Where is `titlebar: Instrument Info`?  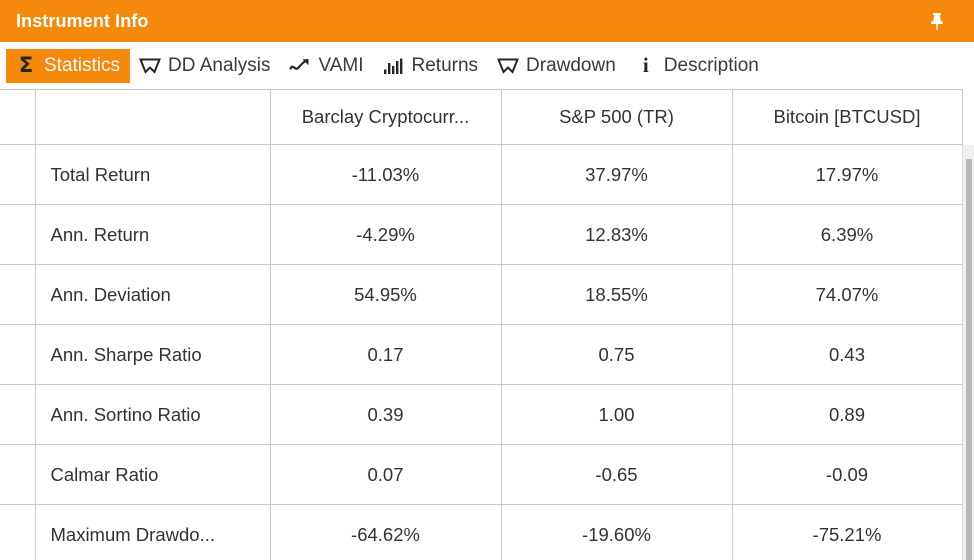
titlebar: Instrument Info is located at coordinates (487, 21).